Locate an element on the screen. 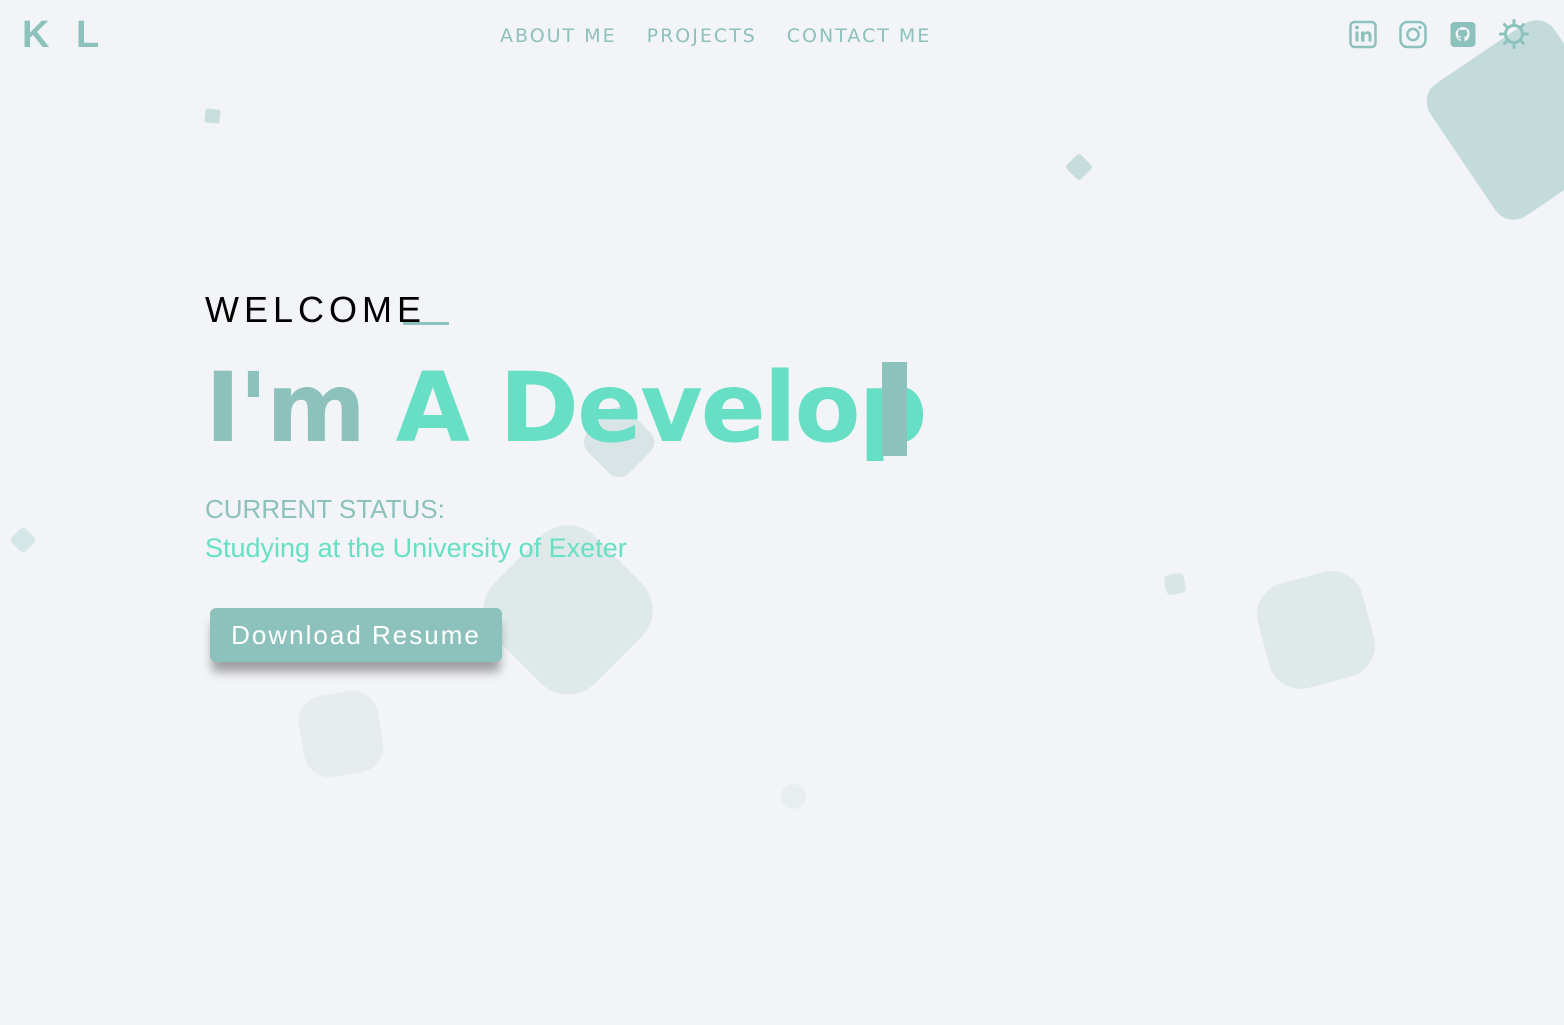 The width and height of the screenshot is (1564, 1025). main-nav: ABOUT ME PROJECTS CONTACT ME is located at coordinates (715, 36).